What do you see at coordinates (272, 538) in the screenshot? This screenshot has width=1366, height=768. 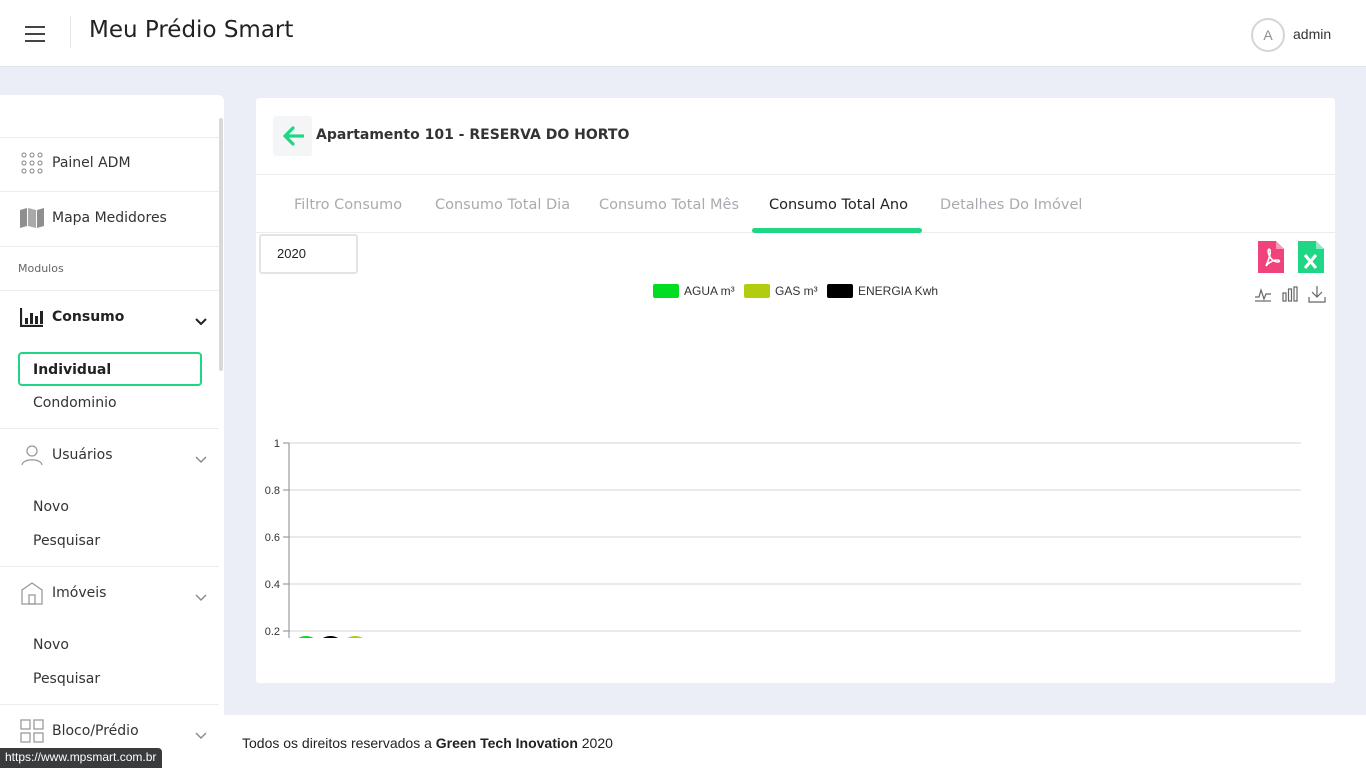 I see `y-tick-label: 0.6` at bounding box center [272, 538].